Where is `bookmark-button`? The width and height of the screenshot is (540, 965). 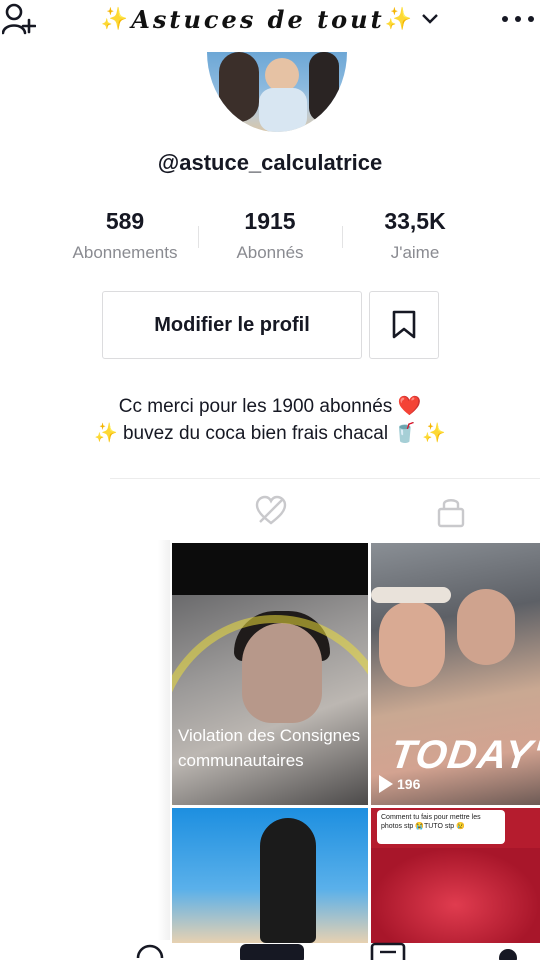
bookmark-button is located at coordinates (404, 325).